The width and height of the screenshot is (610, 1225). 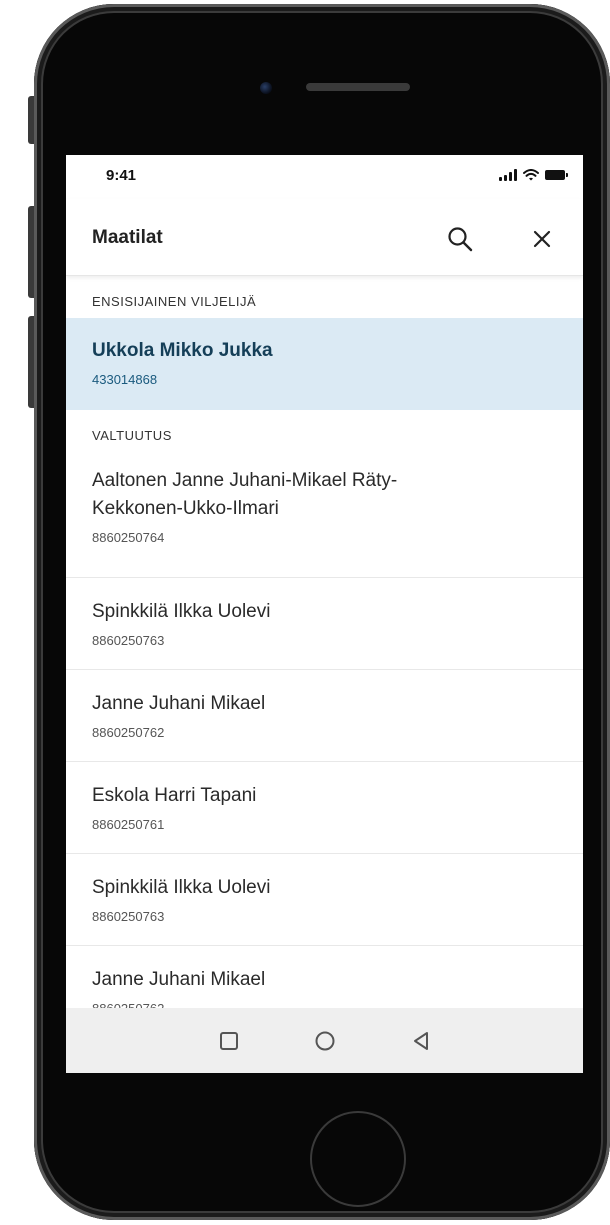 I want to click on close-button, so click(x=542, y=239).